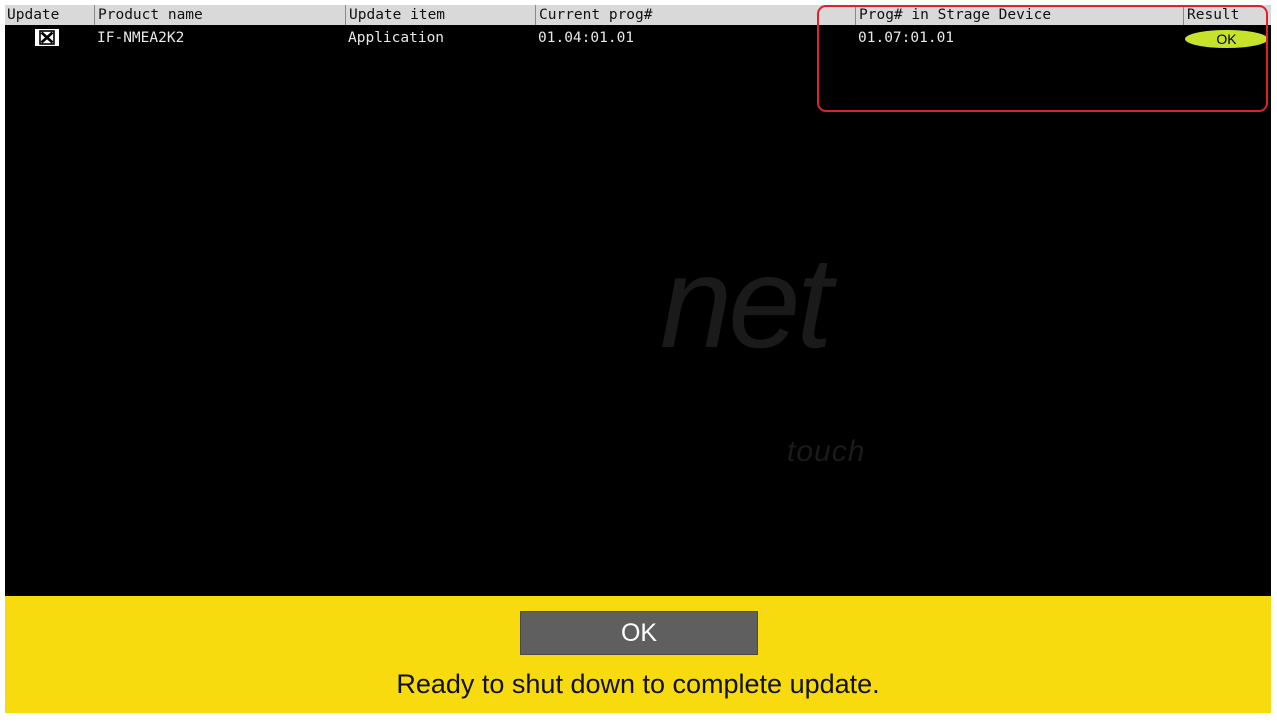 The image size is (1277, 723). I want to click on logo-net-text: net, so click(746, 302).